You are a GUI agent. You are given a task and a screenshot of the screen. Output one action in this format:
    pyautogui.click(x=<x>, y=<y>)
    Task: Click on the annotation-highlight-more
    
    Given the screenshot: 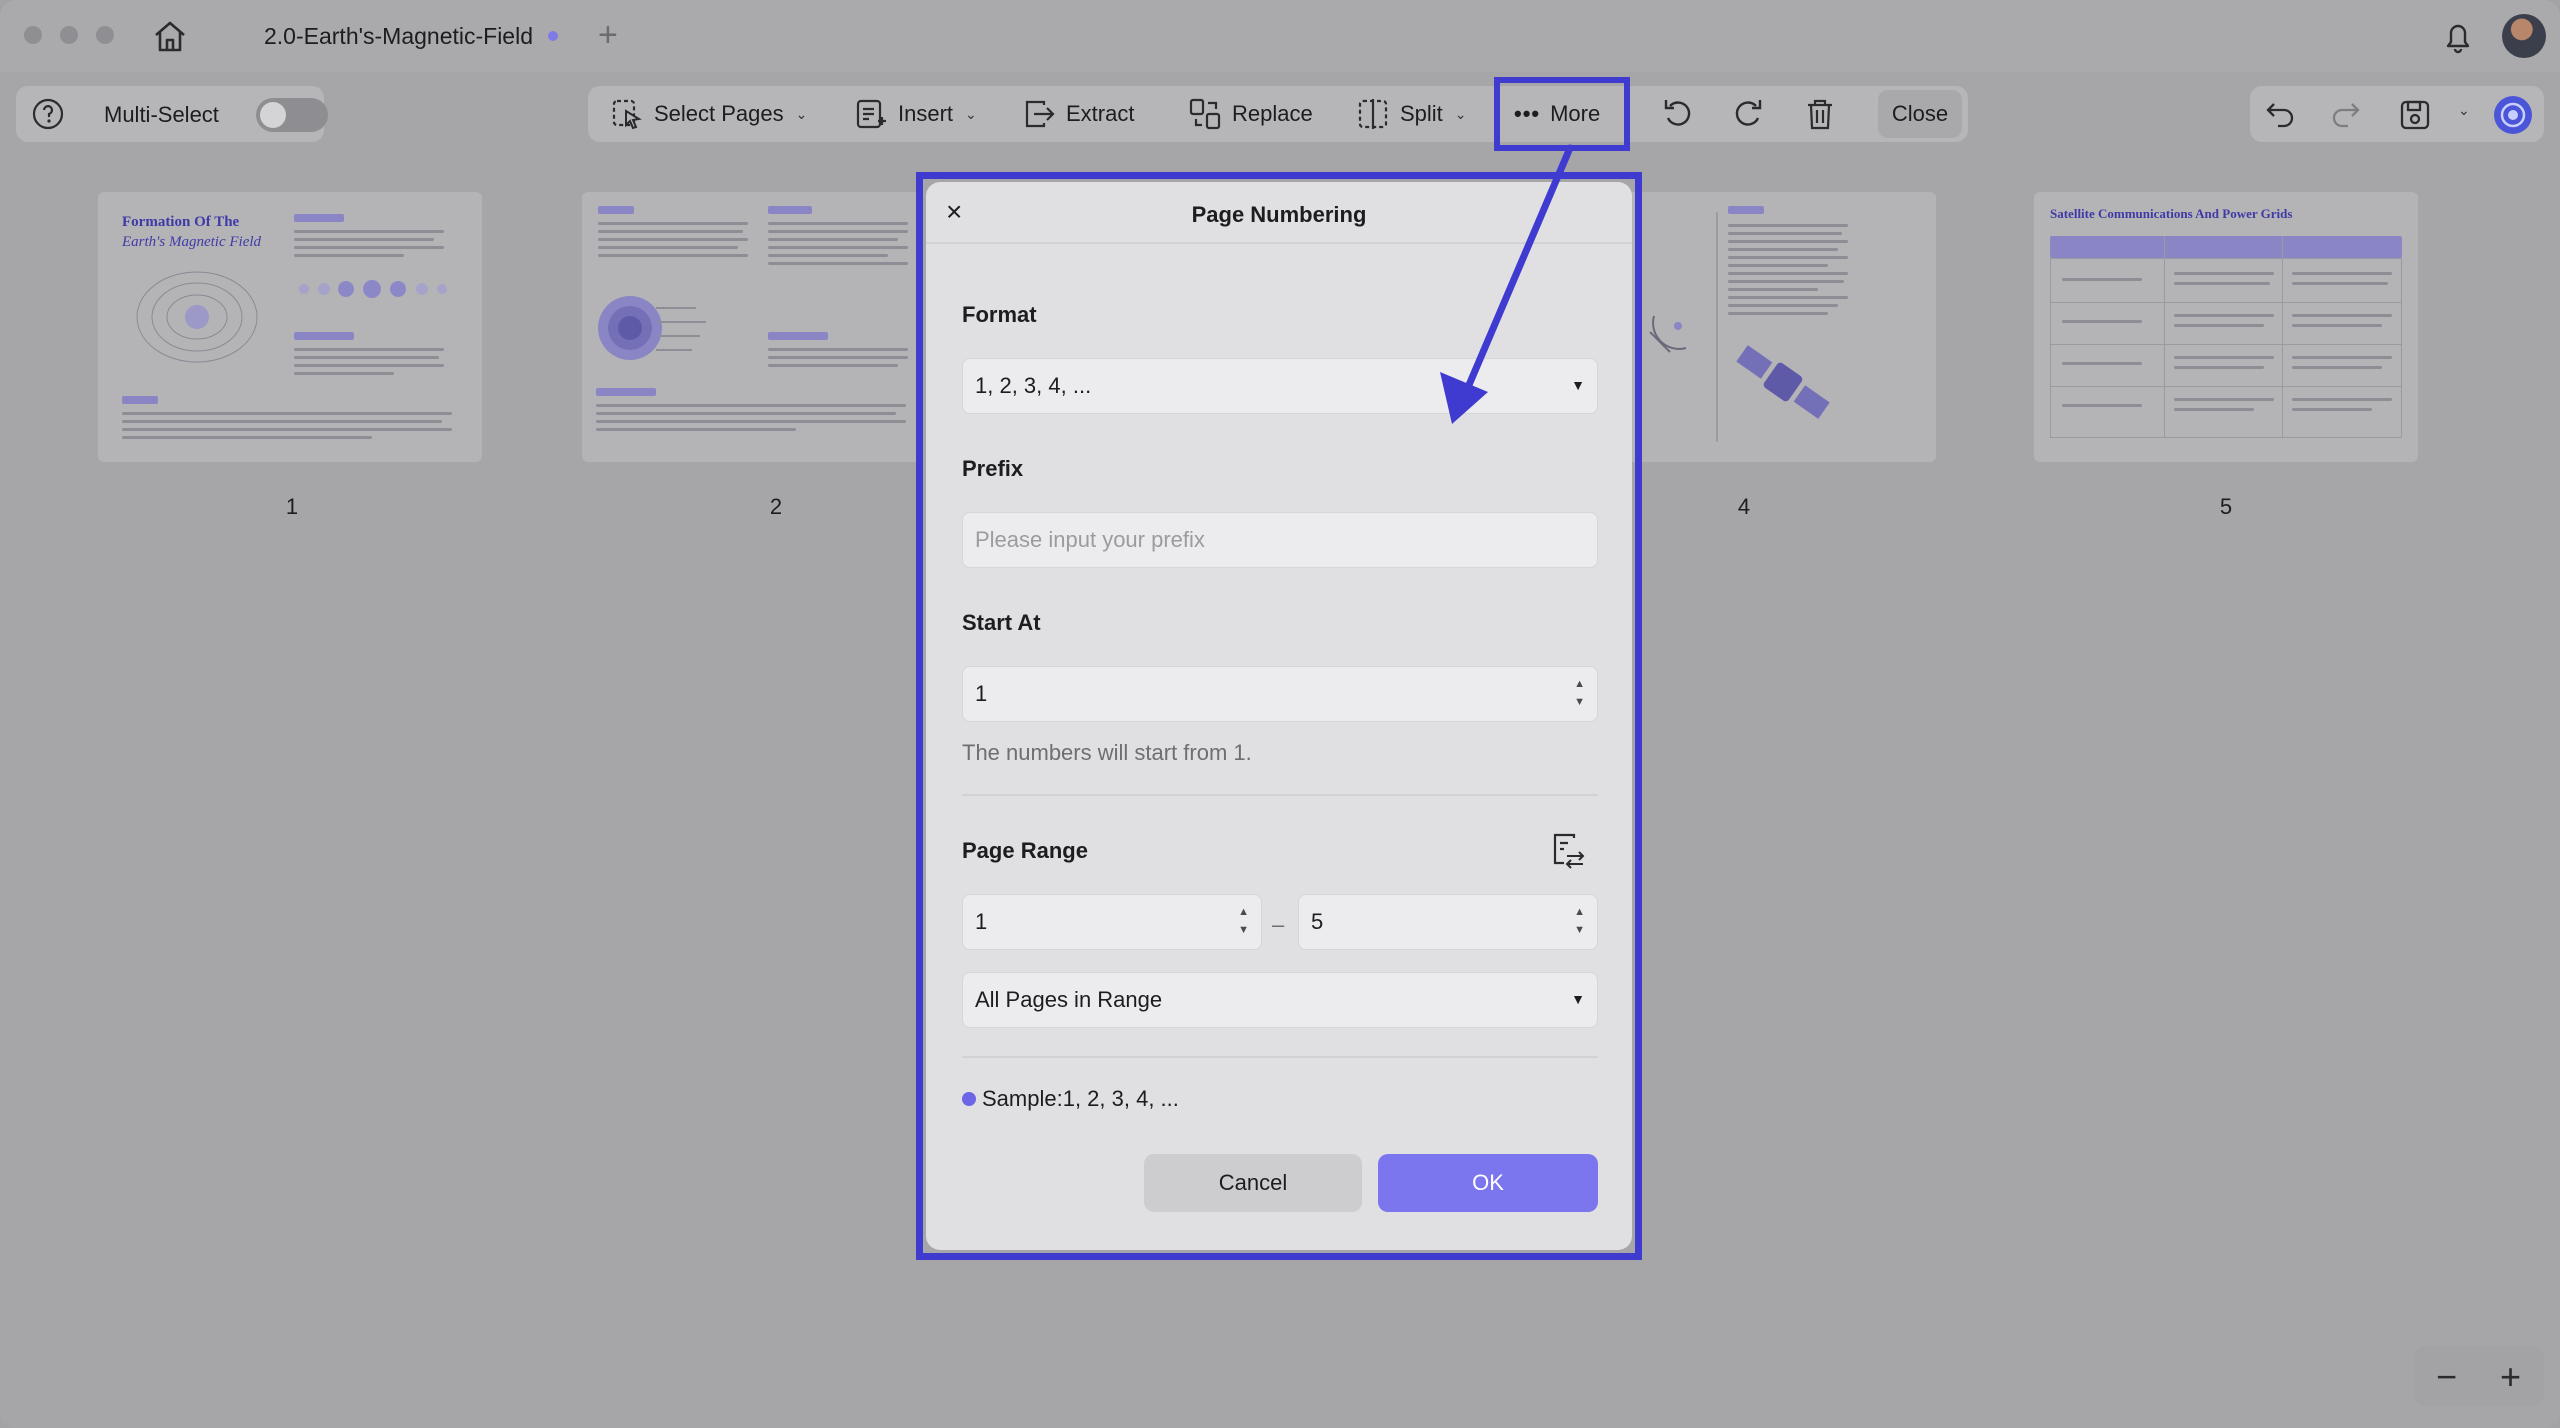 What is the action you would take?
    pyautogui.click(x=1562, y=114)
    